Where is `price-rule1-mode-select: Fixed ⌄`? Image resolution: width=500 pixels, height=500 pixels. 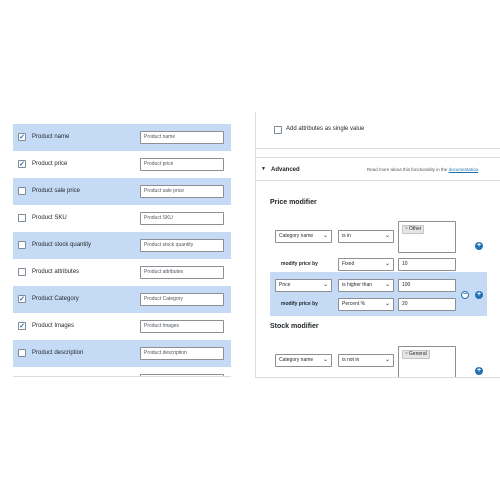 price-rule1-mode-select: Fixed ⌄ is located at coordinates (366, 264).